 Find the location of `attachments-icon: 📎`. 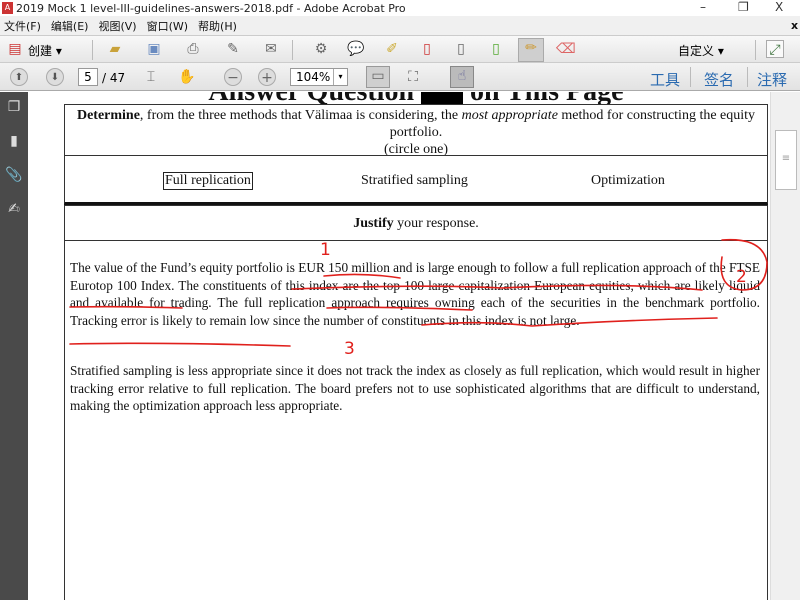

attachments-icon: 📎 is located at coordinates (14, 175).